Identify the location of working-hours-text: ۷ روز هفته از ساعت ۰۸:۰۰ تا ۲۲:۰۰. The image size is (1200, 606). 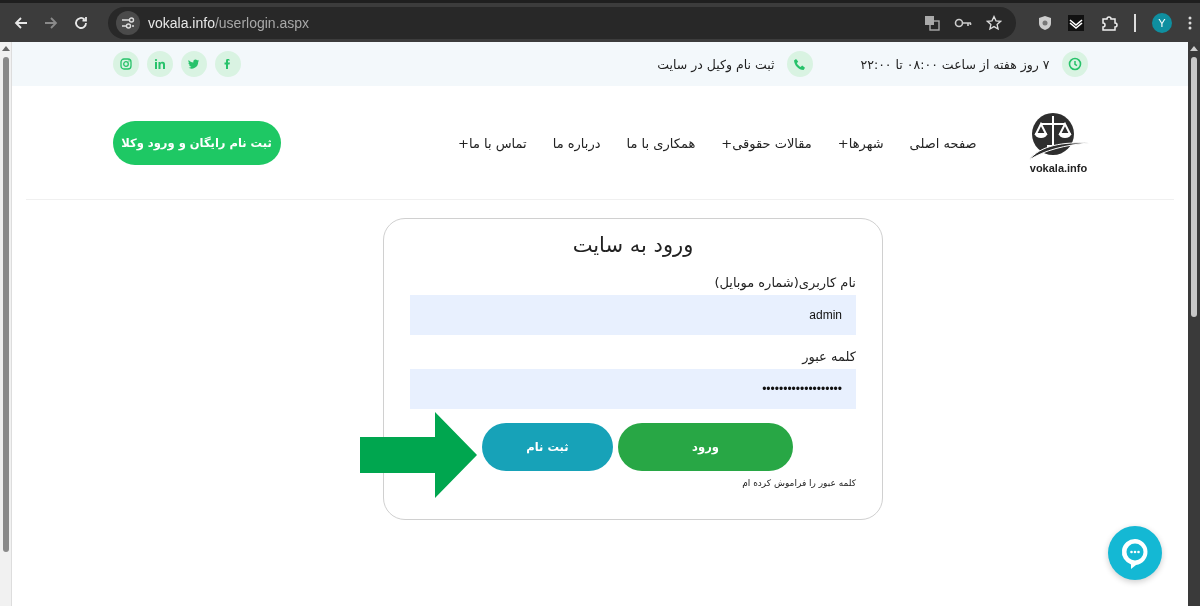
(955, 64).